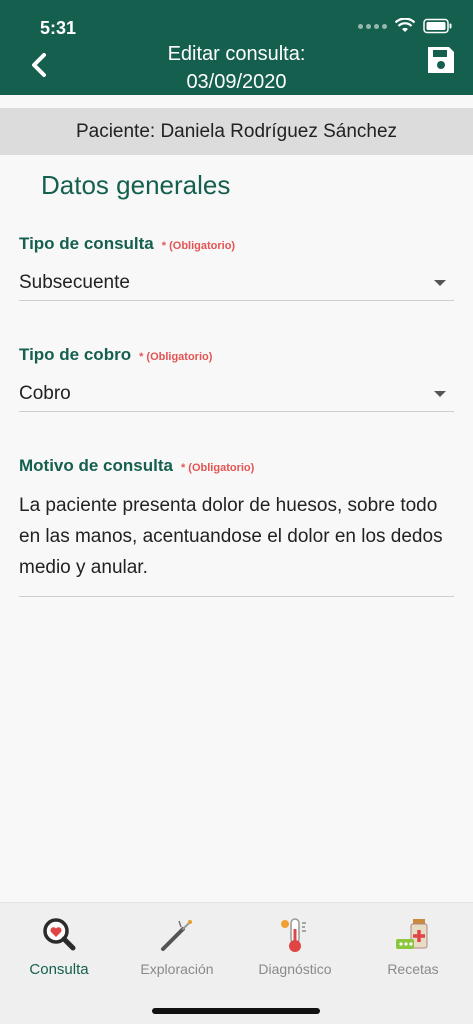  I want to click on save-button, so click(442, 62).